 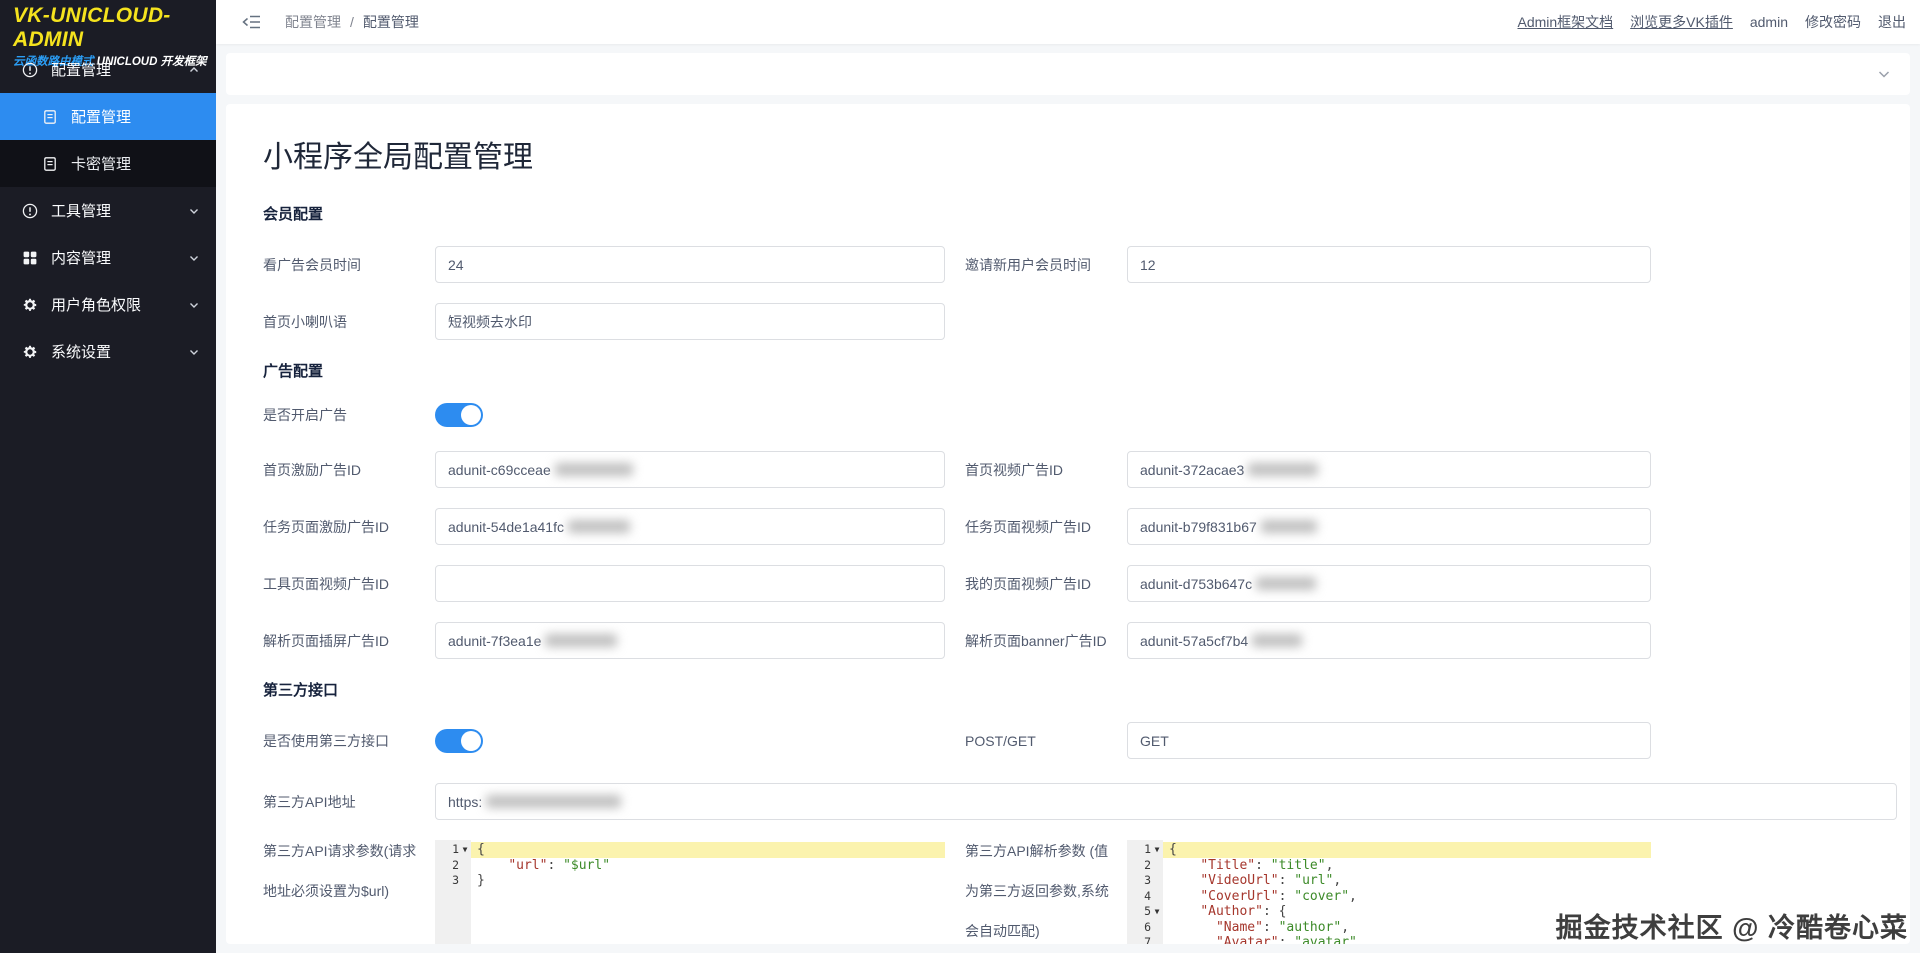 I want to click on field-label: 我的页面视频广告ID, so click(x=1028, y=583).